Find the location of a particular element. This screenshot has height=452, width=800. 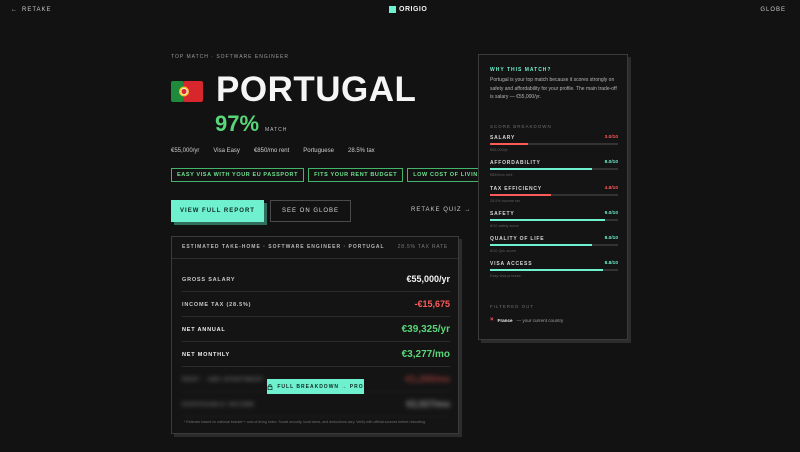

row-label: RENT · 1BR APARTMENT is located at coordinates (223, 380).